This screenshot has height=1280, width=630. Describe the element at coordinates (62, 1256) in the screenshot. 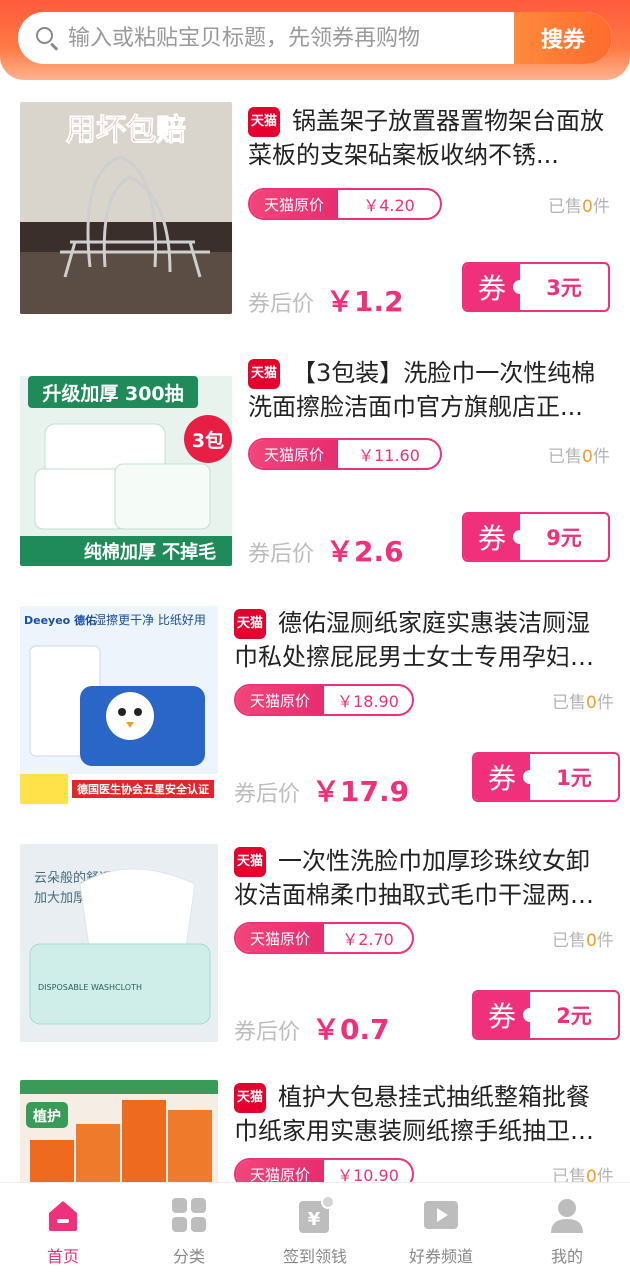

I see `tab-label: 首页` at that location.